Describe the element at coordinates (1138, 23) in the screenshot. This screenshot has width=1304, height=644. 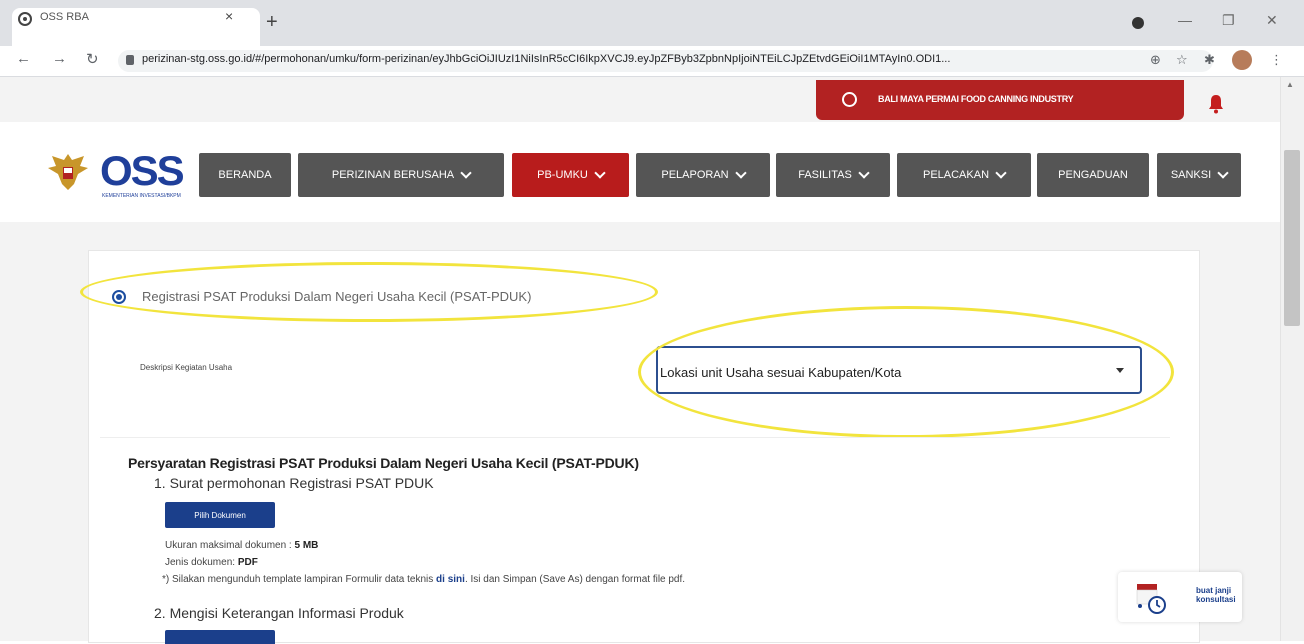
I see `browser-profile-icon` at that location.